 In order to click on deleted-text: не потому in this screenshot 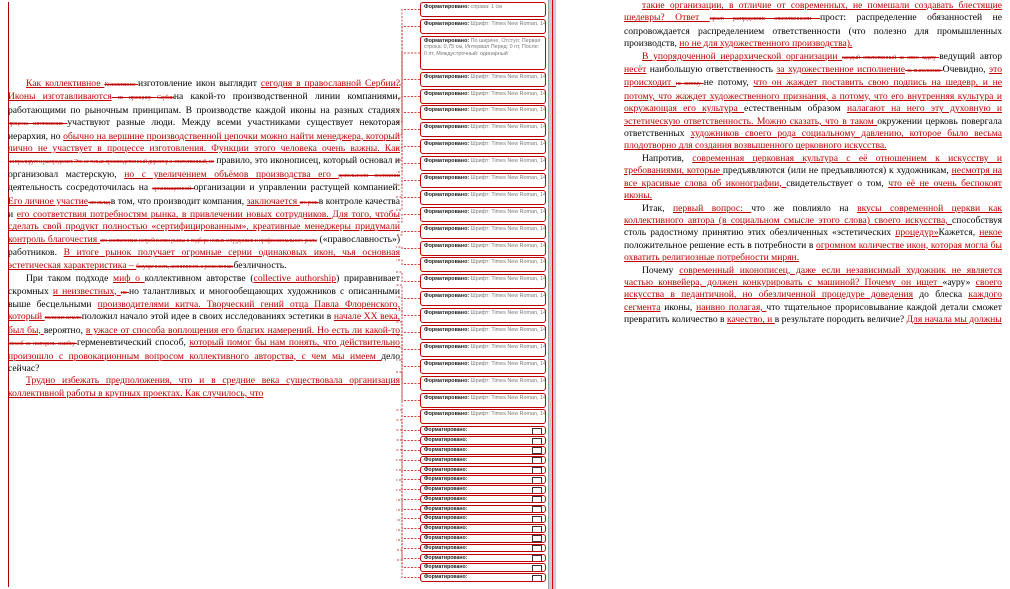, I will do `click(689, 84)`.